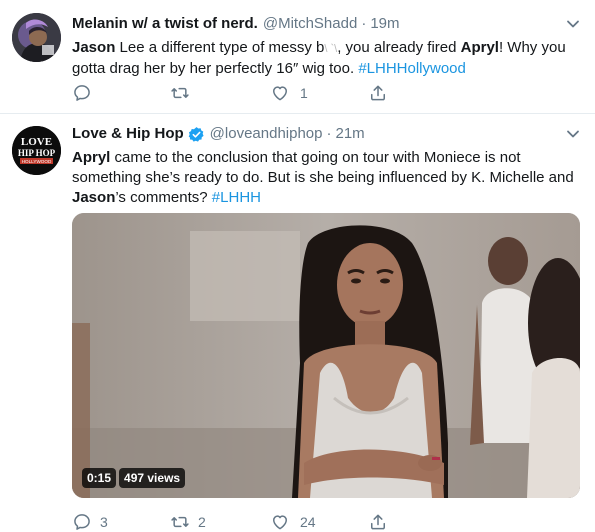  What do you see at coordinates (310, 24) in the screenshot?
I see `user-handle: @MitchShadd` at bounding box center [310, 24].